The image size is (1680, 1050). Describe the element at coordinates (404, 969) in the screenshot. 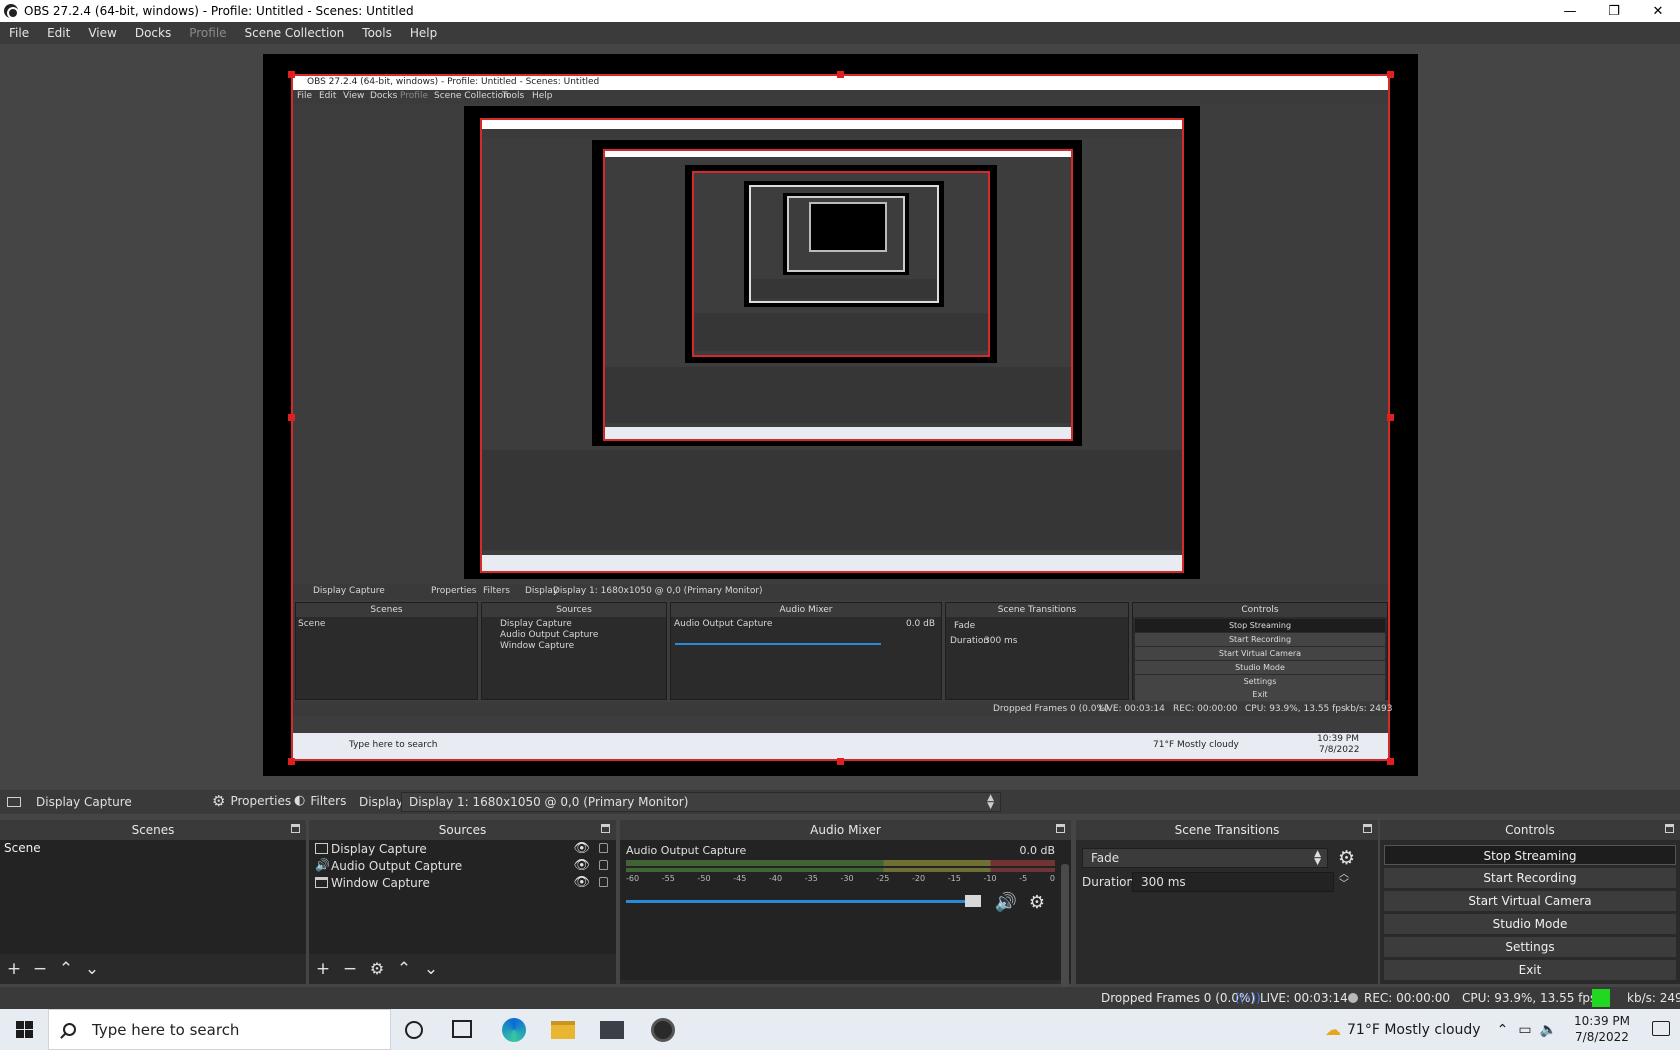

I see `move-source-up-button: ⌃` at that location.